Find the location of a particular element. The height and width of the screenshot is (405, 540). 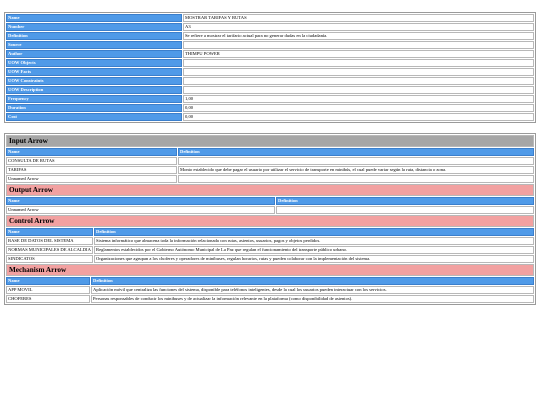

control-arrow-definition-header: Definition is located at coordinates (314, 232).